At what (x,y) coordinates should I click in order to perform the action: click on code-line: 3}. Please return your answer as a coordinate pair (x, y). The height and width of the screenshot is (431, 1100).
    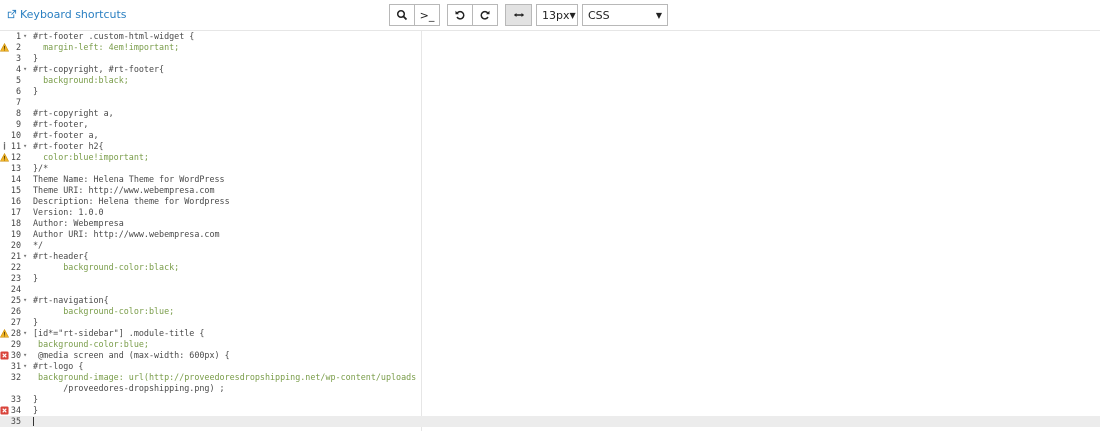
    Looking at the image, I should click on (550, 58).